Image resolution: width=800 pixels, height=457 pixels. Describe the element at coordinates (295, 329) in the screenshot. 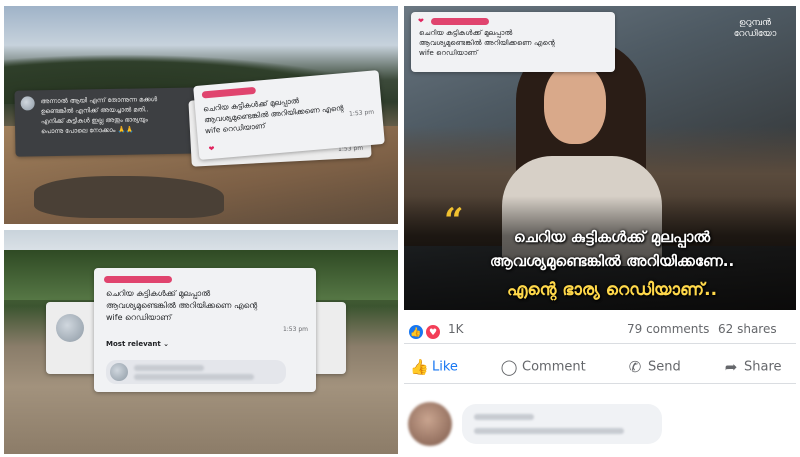

I see `comment-time: 1:53 pm` at that location.